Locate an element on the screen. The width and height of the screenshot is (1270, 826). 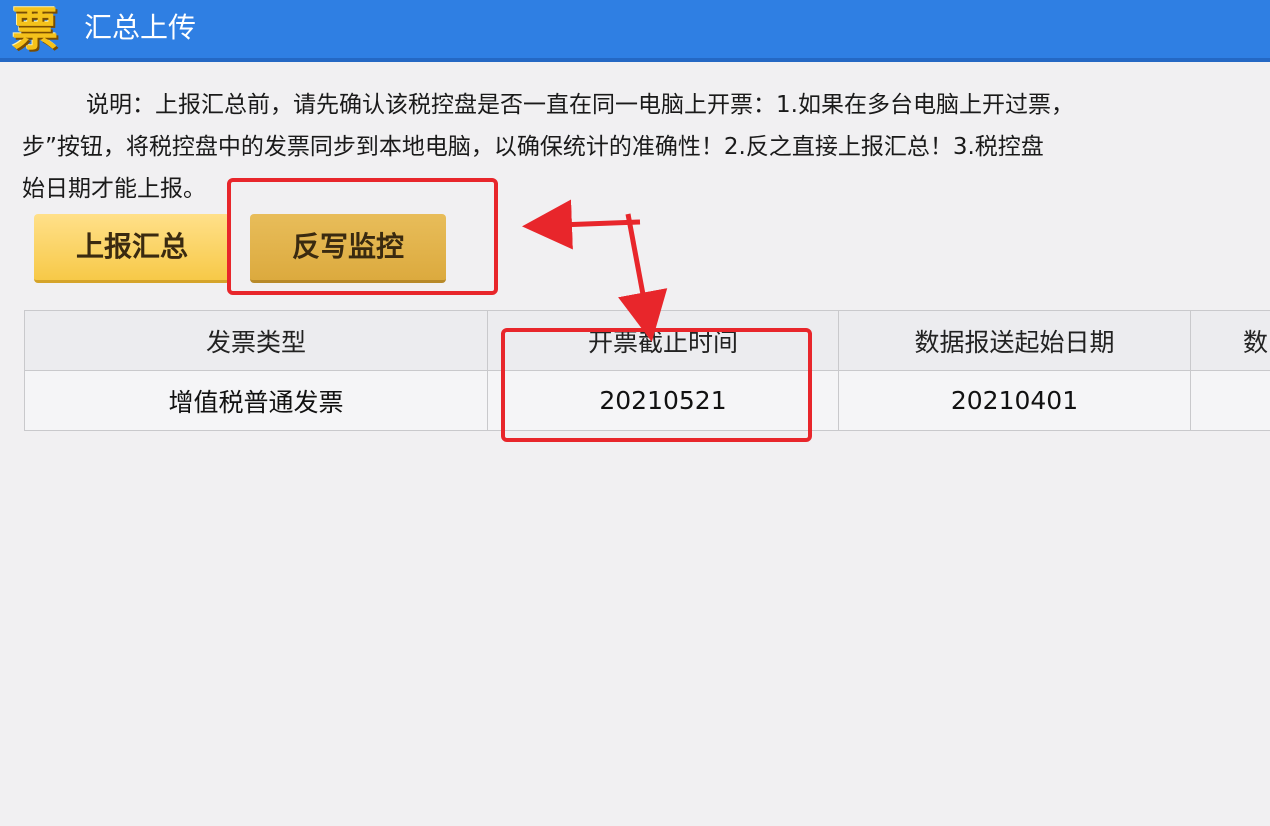
annotation-arrows is located at coordinates (595, 270).